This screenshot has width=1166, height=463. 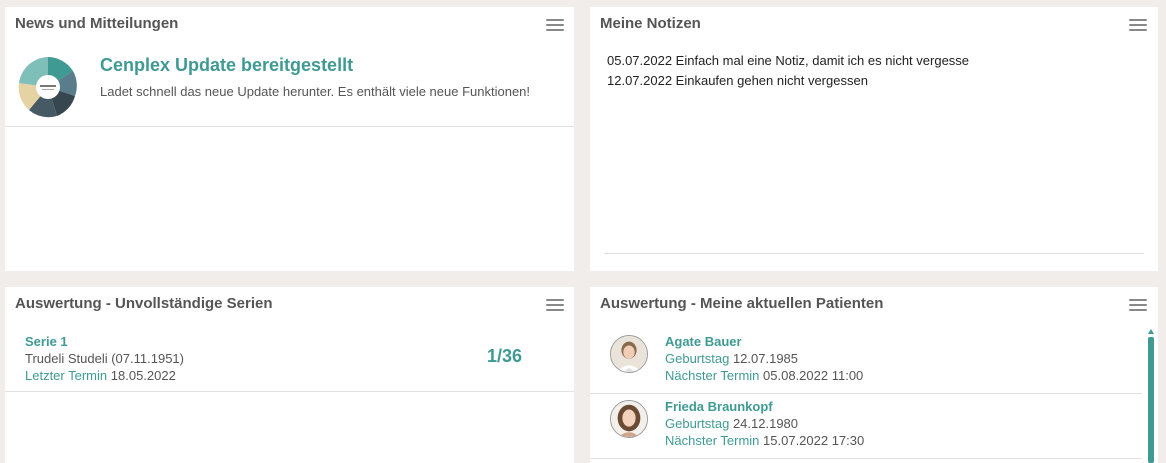 I want to click on next-appointment-value: 05.08.2022 11:00, so click(x=813, y=375).